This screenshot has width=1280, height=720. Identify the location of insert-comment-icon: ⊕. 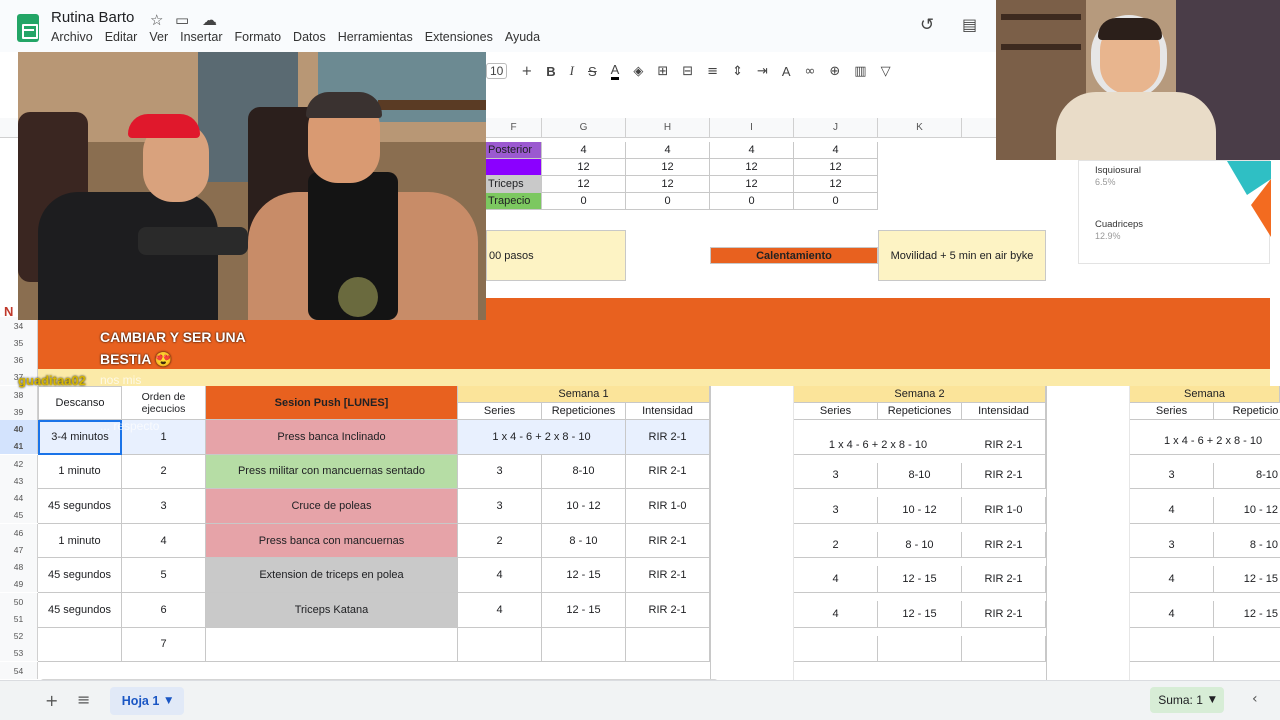
(834, 71).